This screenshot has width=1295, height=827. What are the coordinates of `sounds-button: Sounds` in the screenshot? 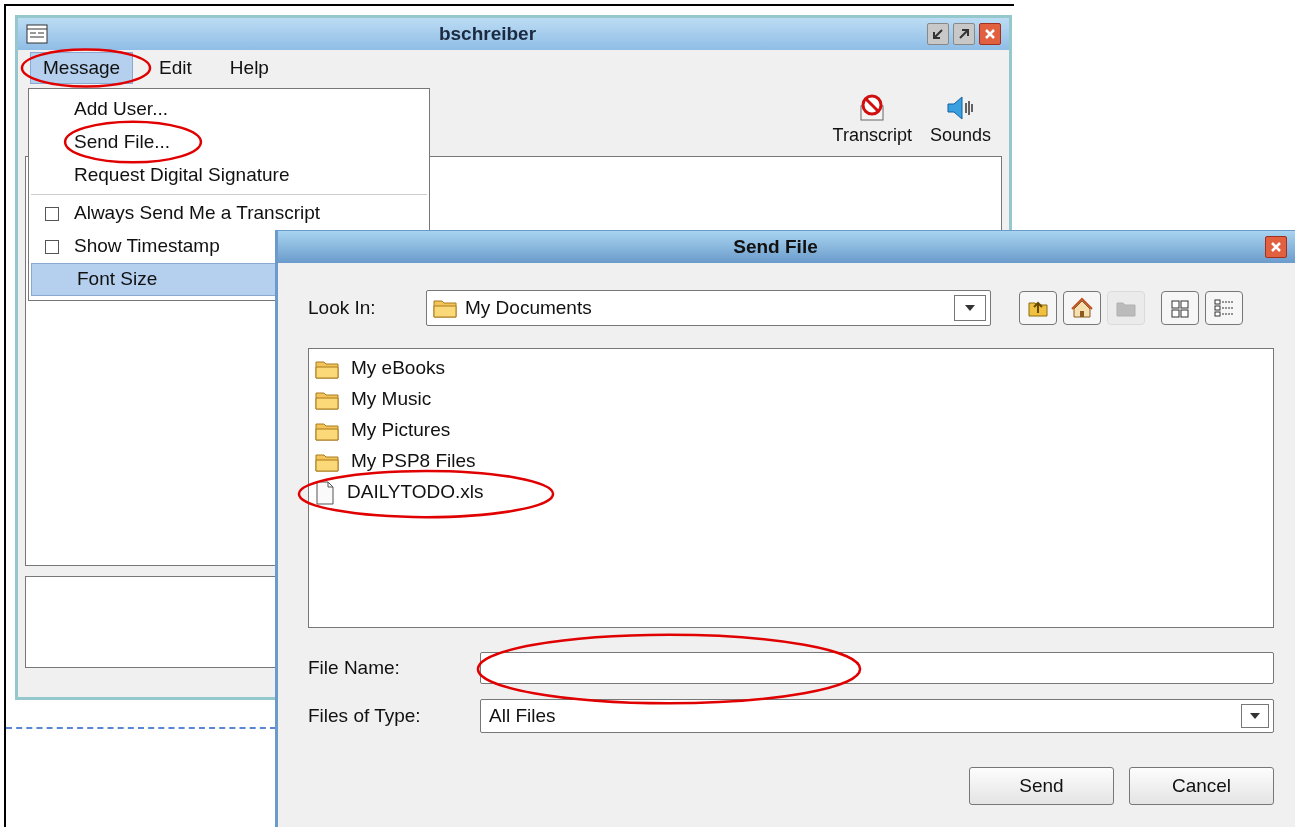 It's located at (960, 121).